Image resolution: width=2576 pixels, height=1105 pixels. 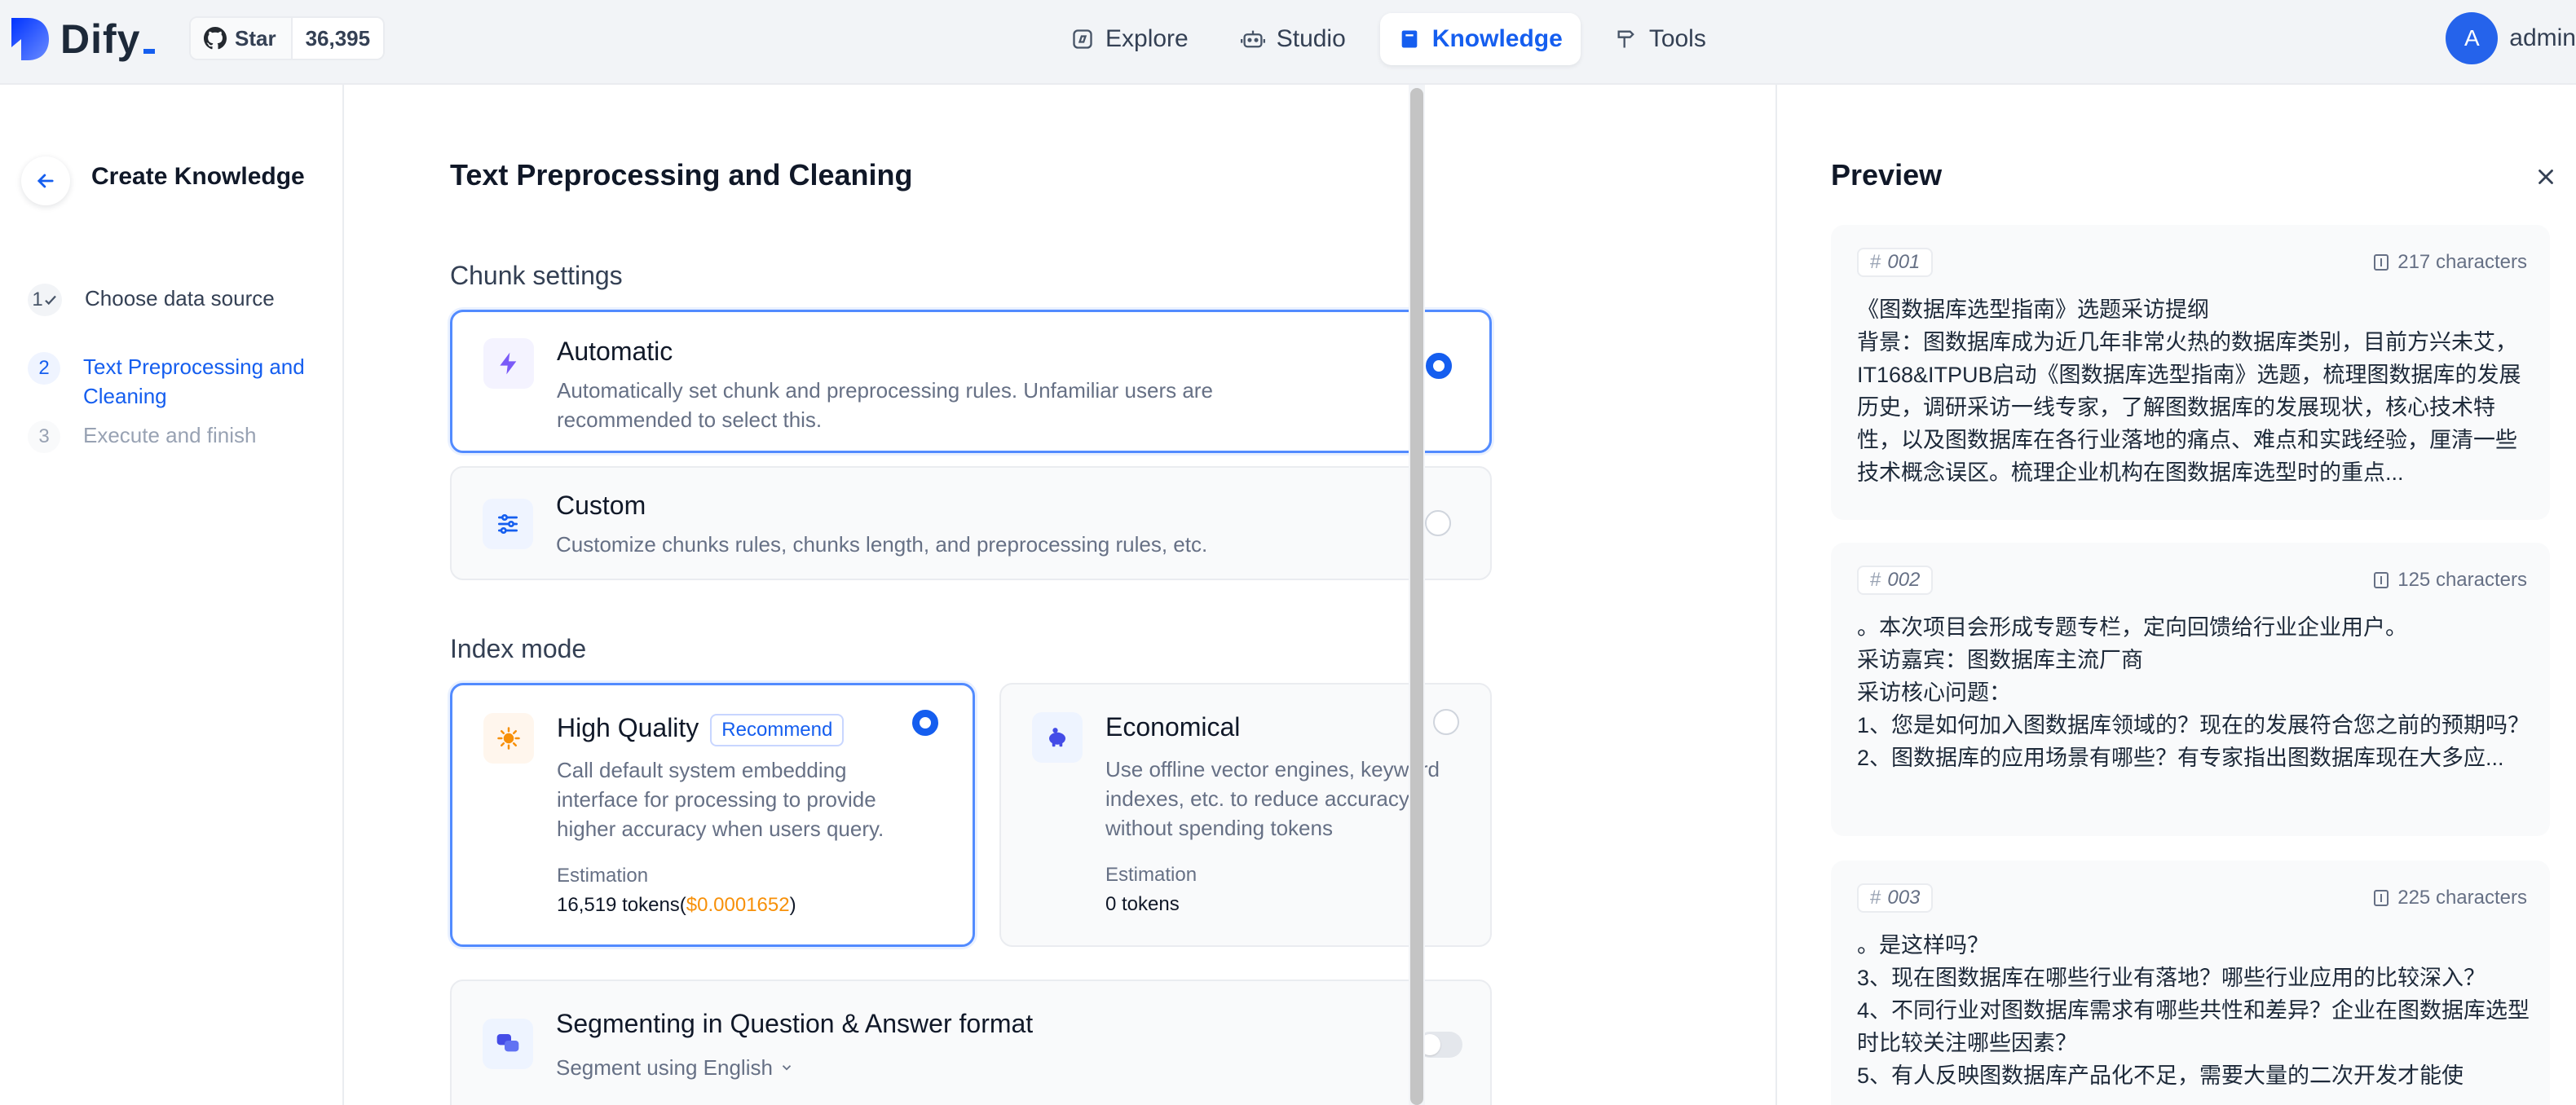 What do you see at coordinates (795, 1024) in the screenshot?
I see `qa-format-title: Segmenting in Question & Answer format` at bounding box center [795, 1024].